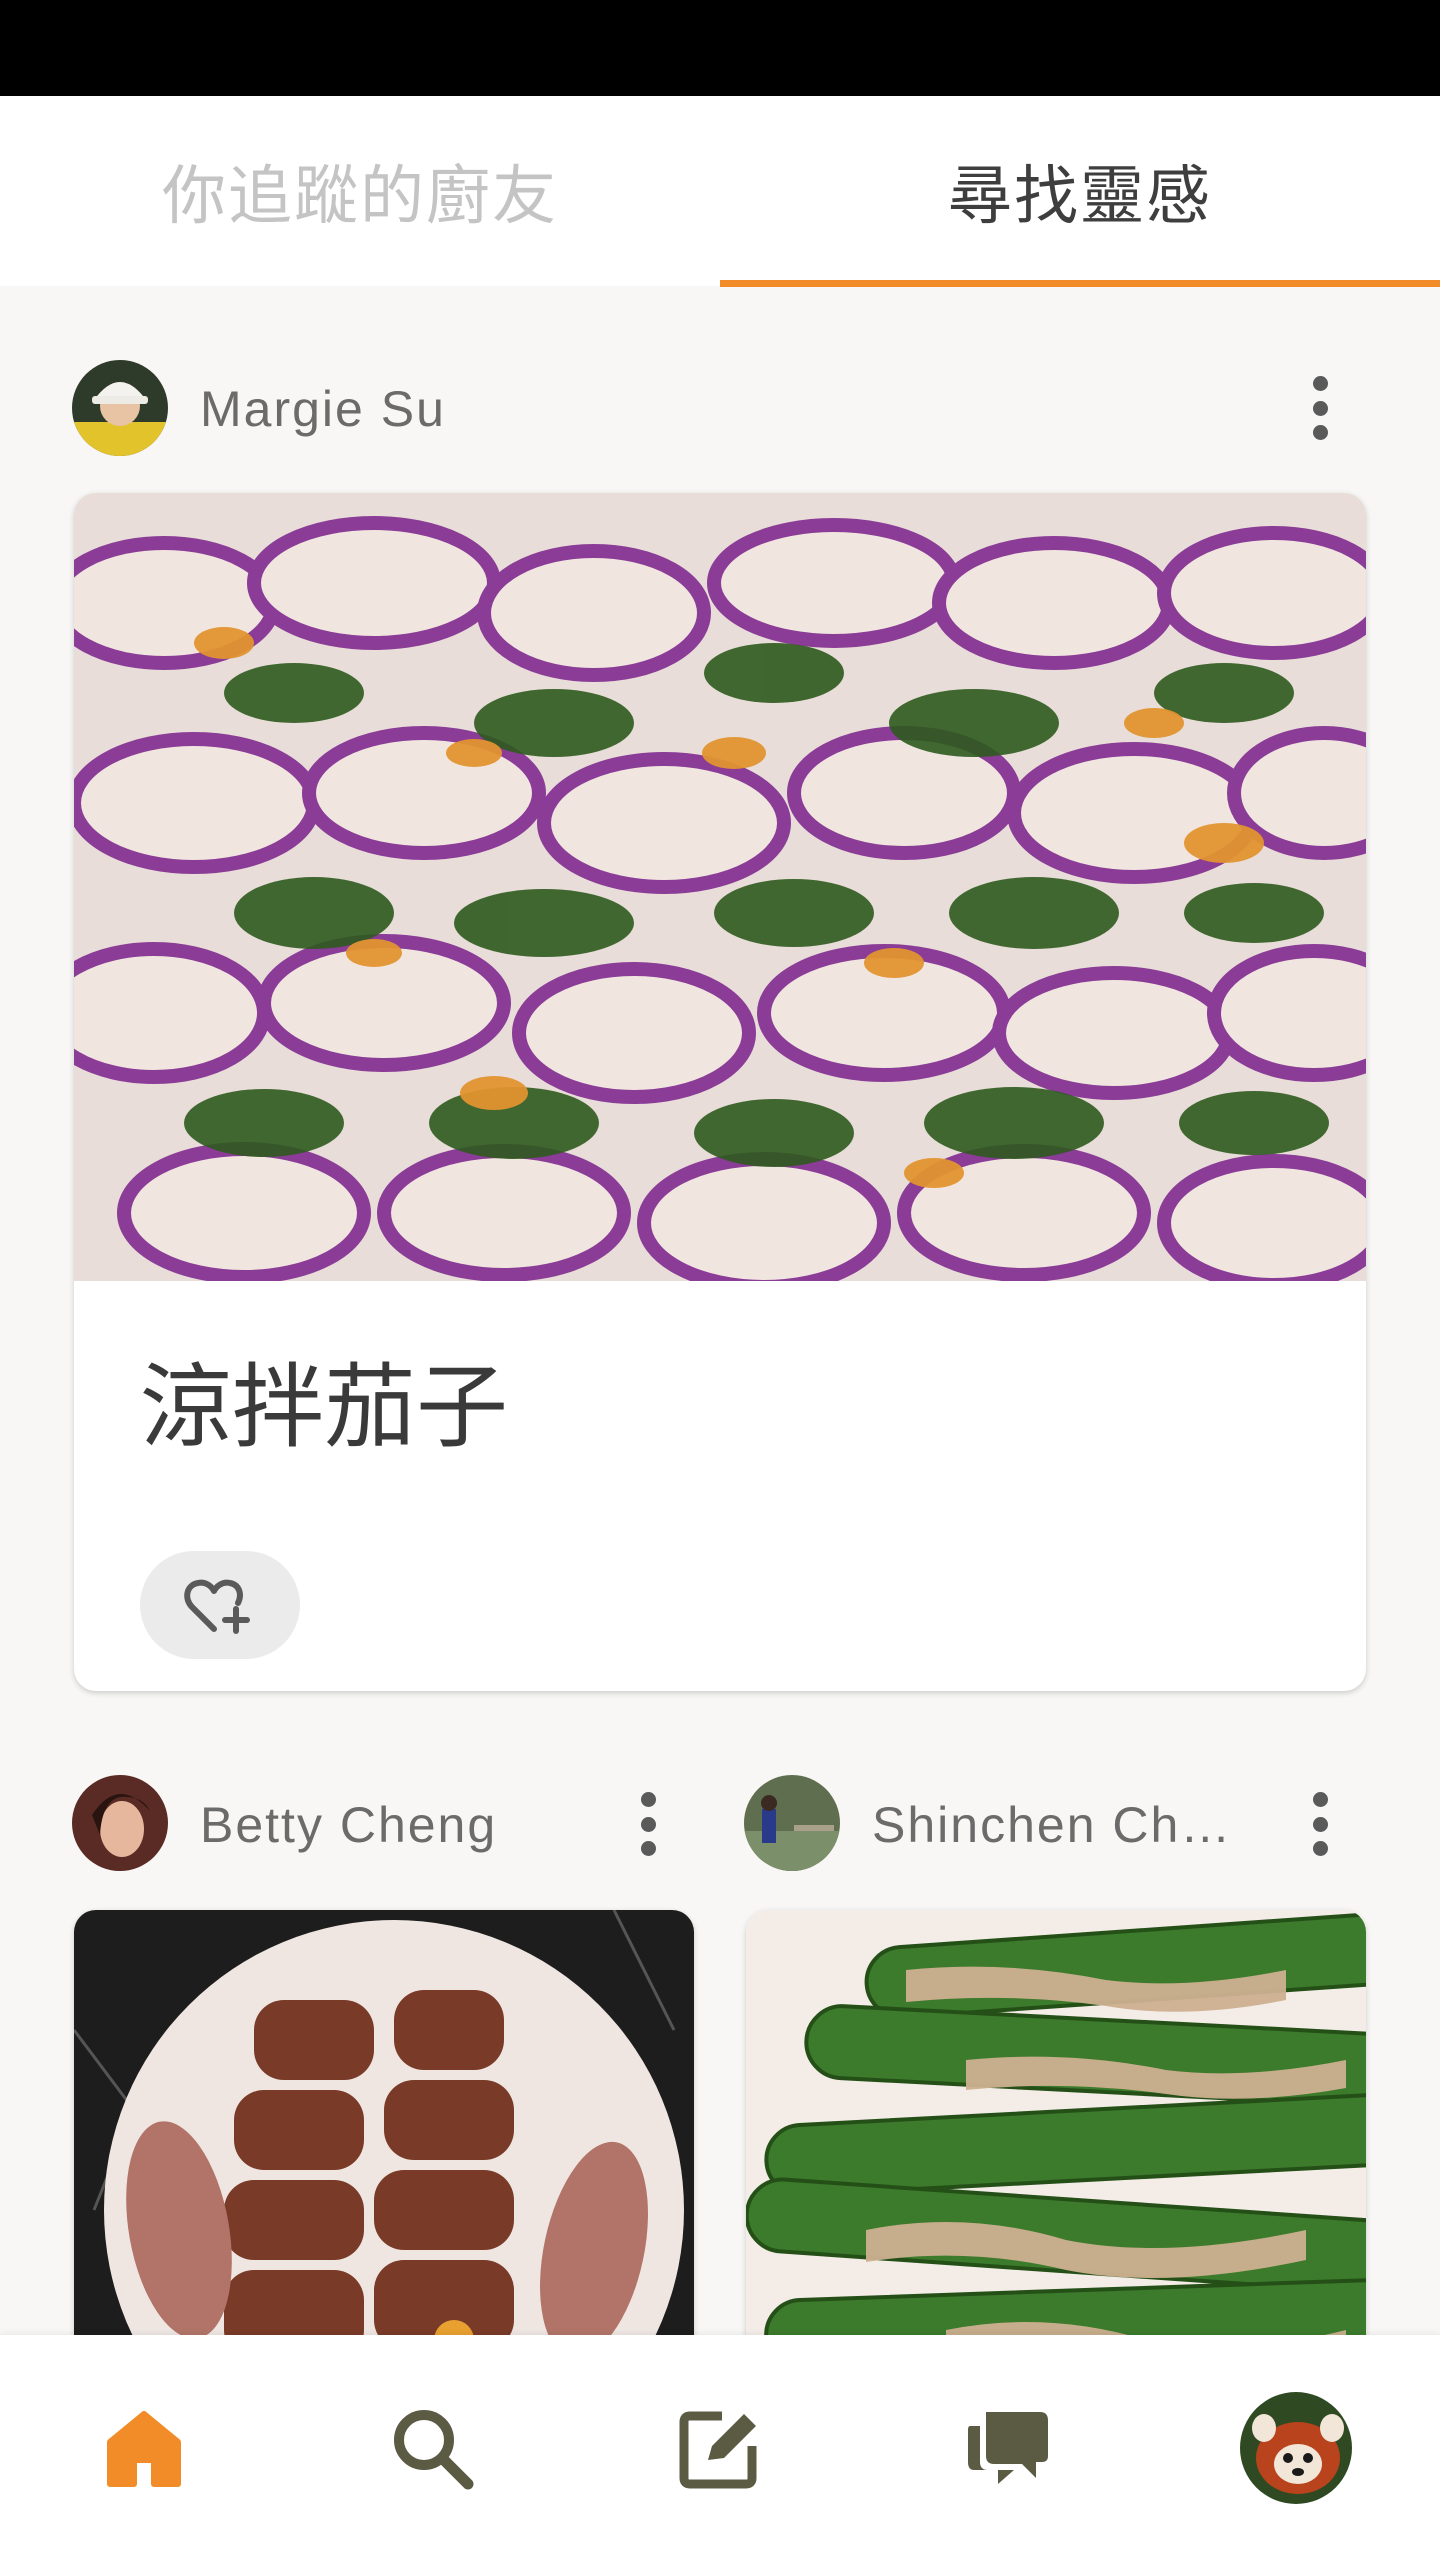 This screenshot has width=1440, height=2560. Describe the element at coordinates (360, 191) in the screenshot. I see `tab-following: 你追蹤的廚友` at that location.